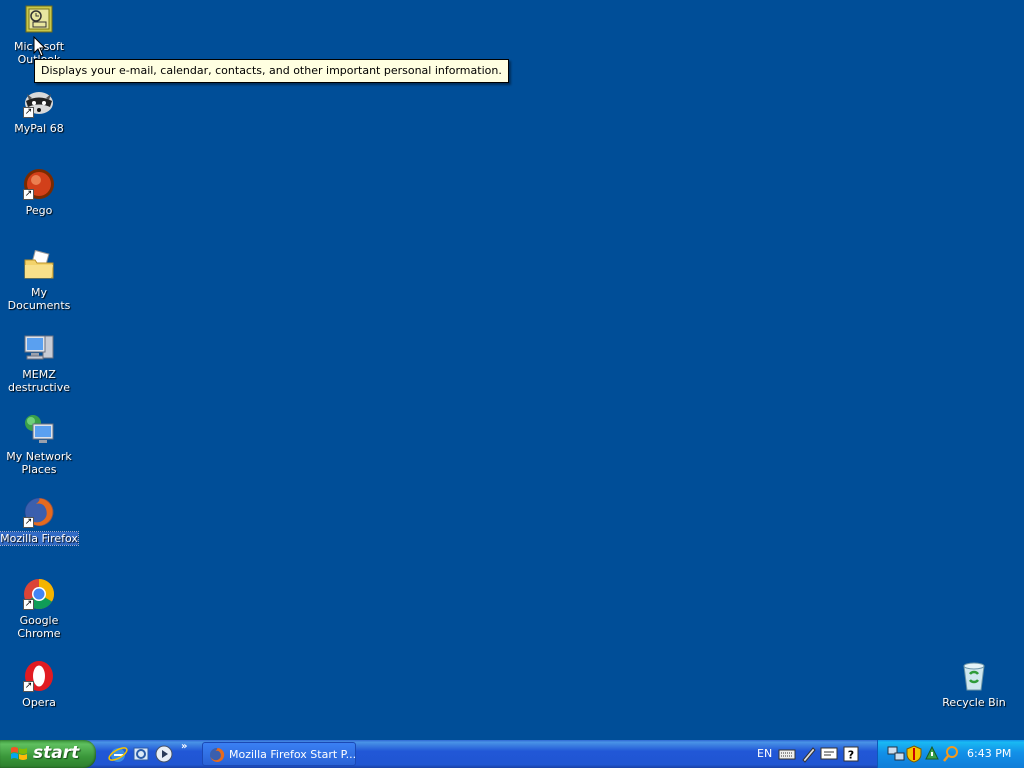 The image size is (1024, 768). Describe the element at coordinates (829, 754) in the screenshot. I see `text-services-icon` at that location.